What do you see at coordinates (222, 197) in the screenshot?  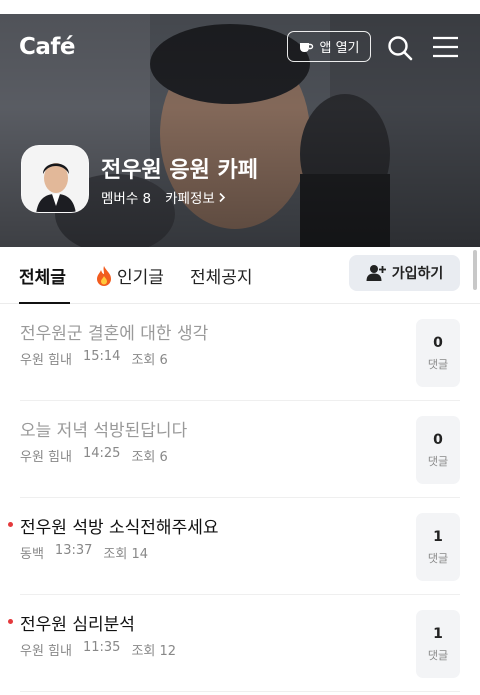 I see `chevron-right-icon` at bounding box center [222, 197].